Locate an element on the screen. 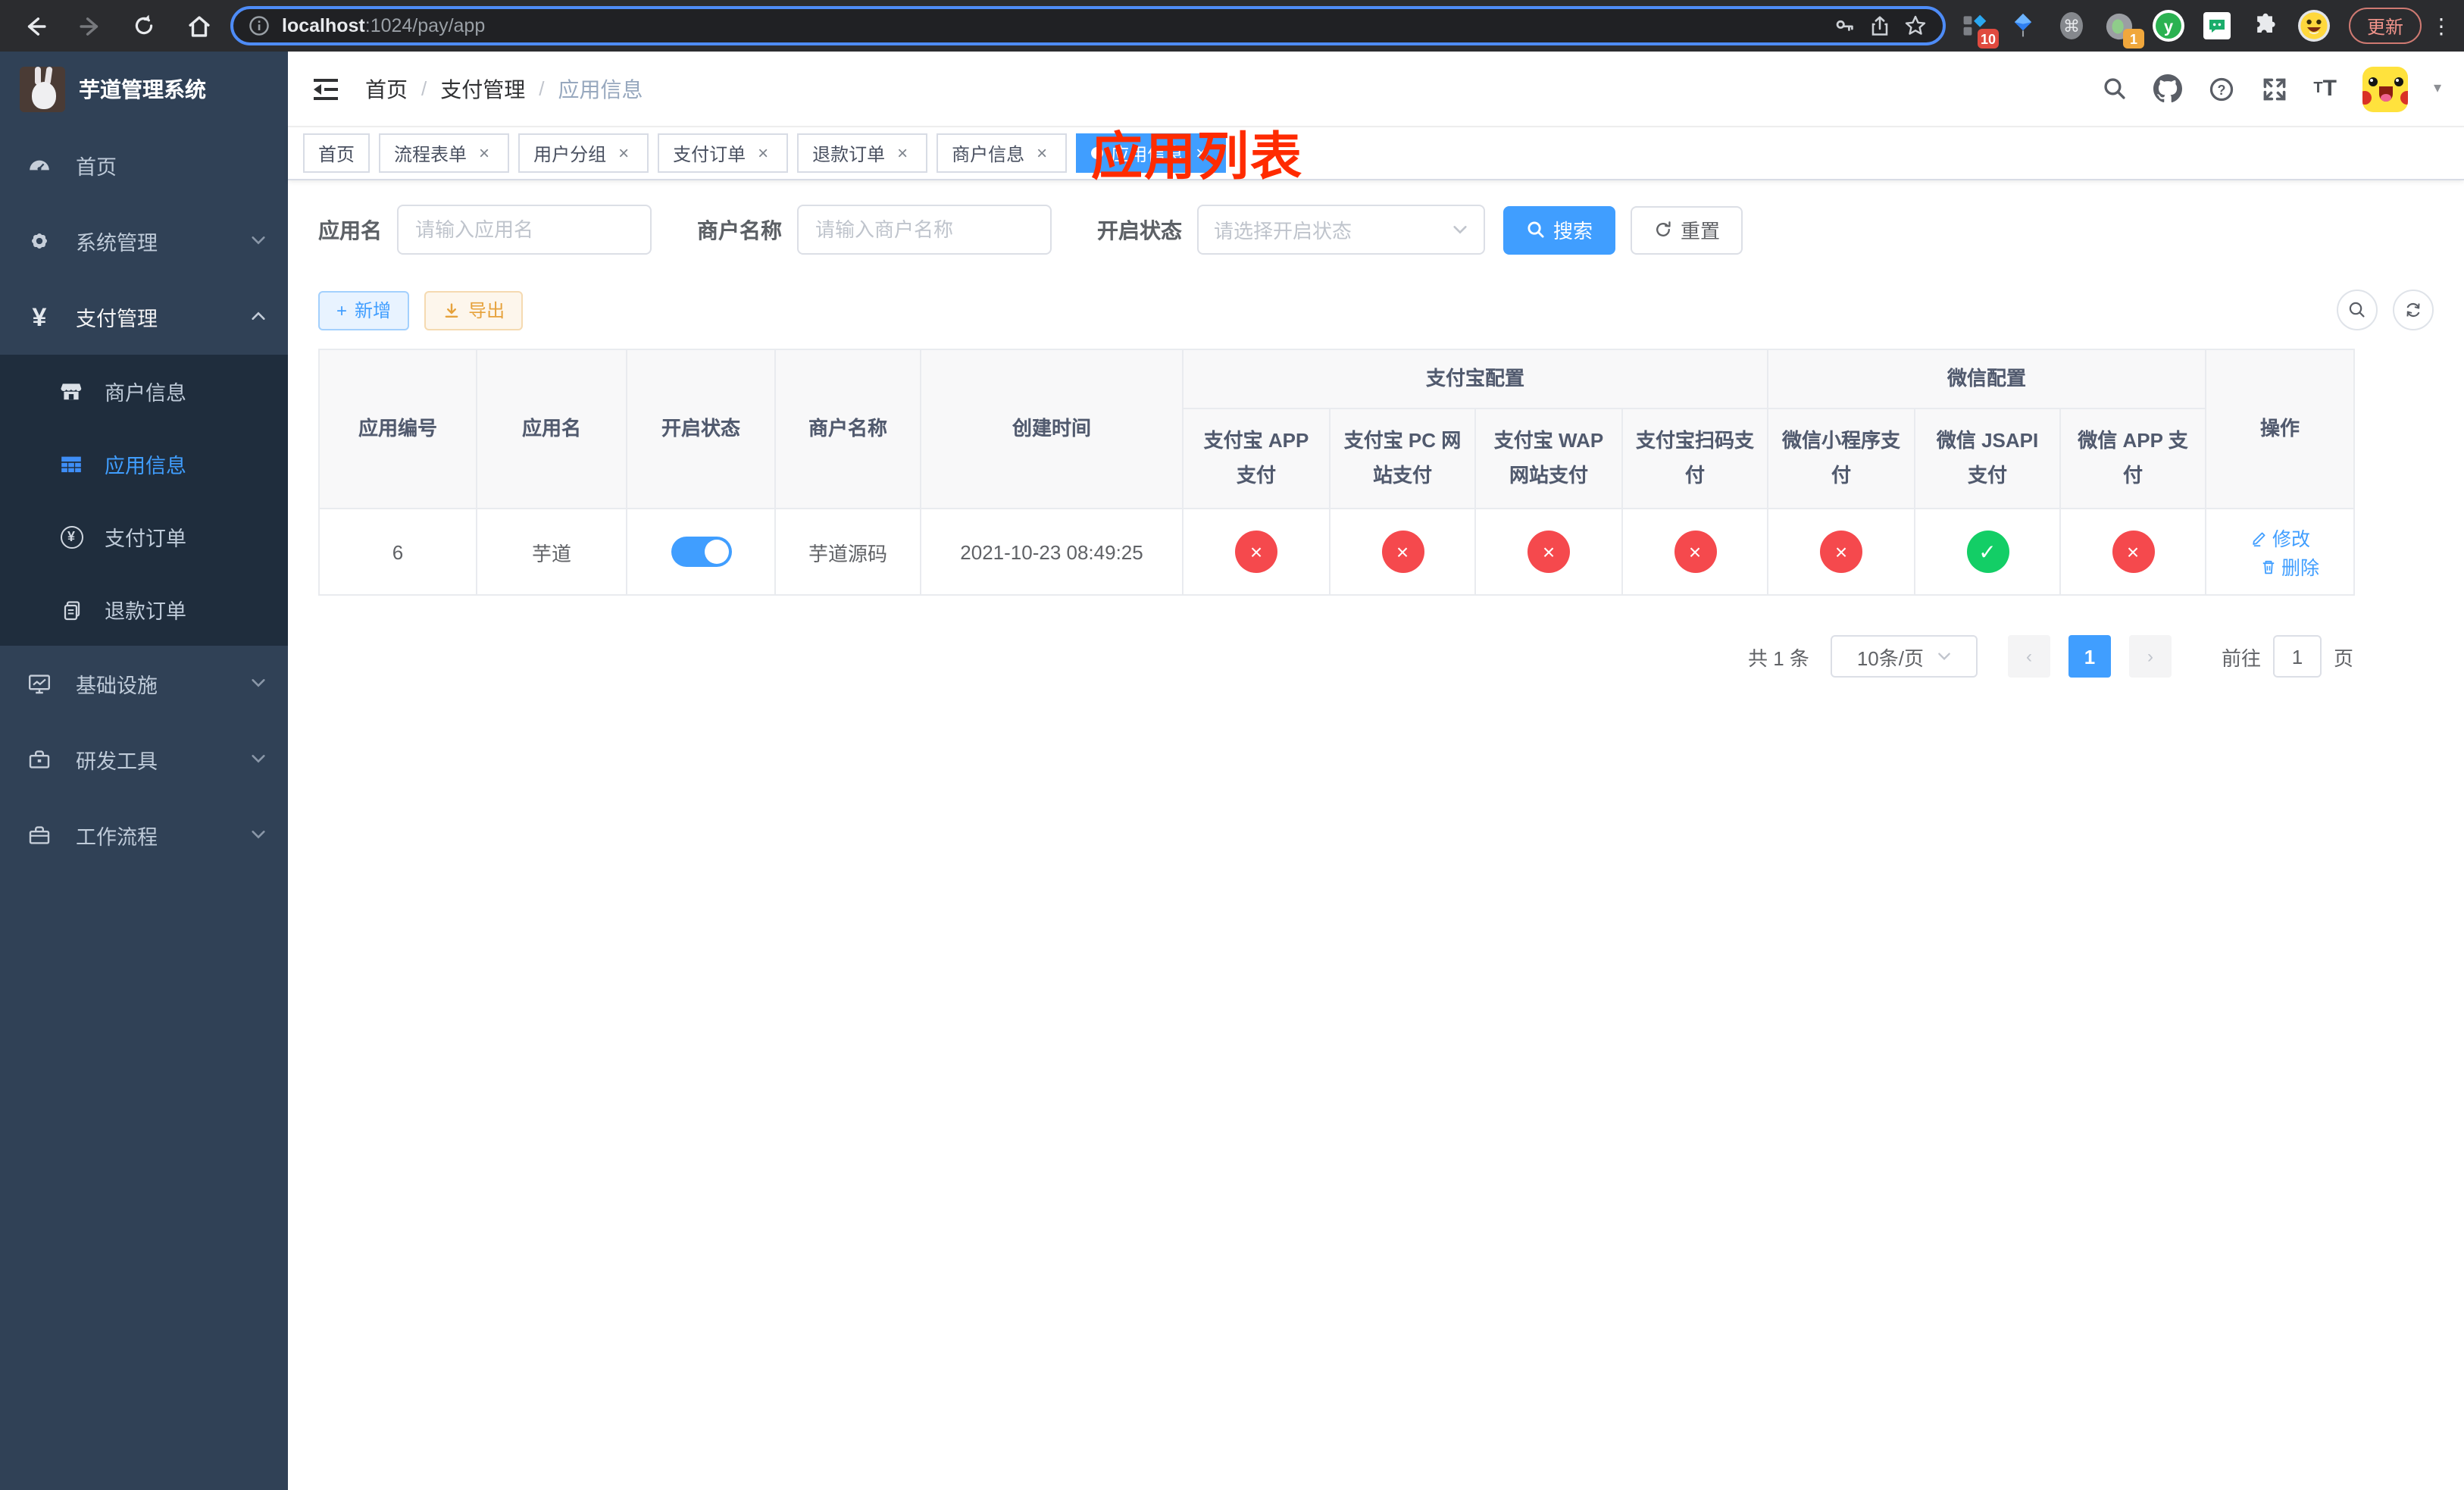 Image resolution: width=2464 pixels, height=1490 pixels. sidebar-item-devtools: 研发工具 is located at coordinates (144, 759).